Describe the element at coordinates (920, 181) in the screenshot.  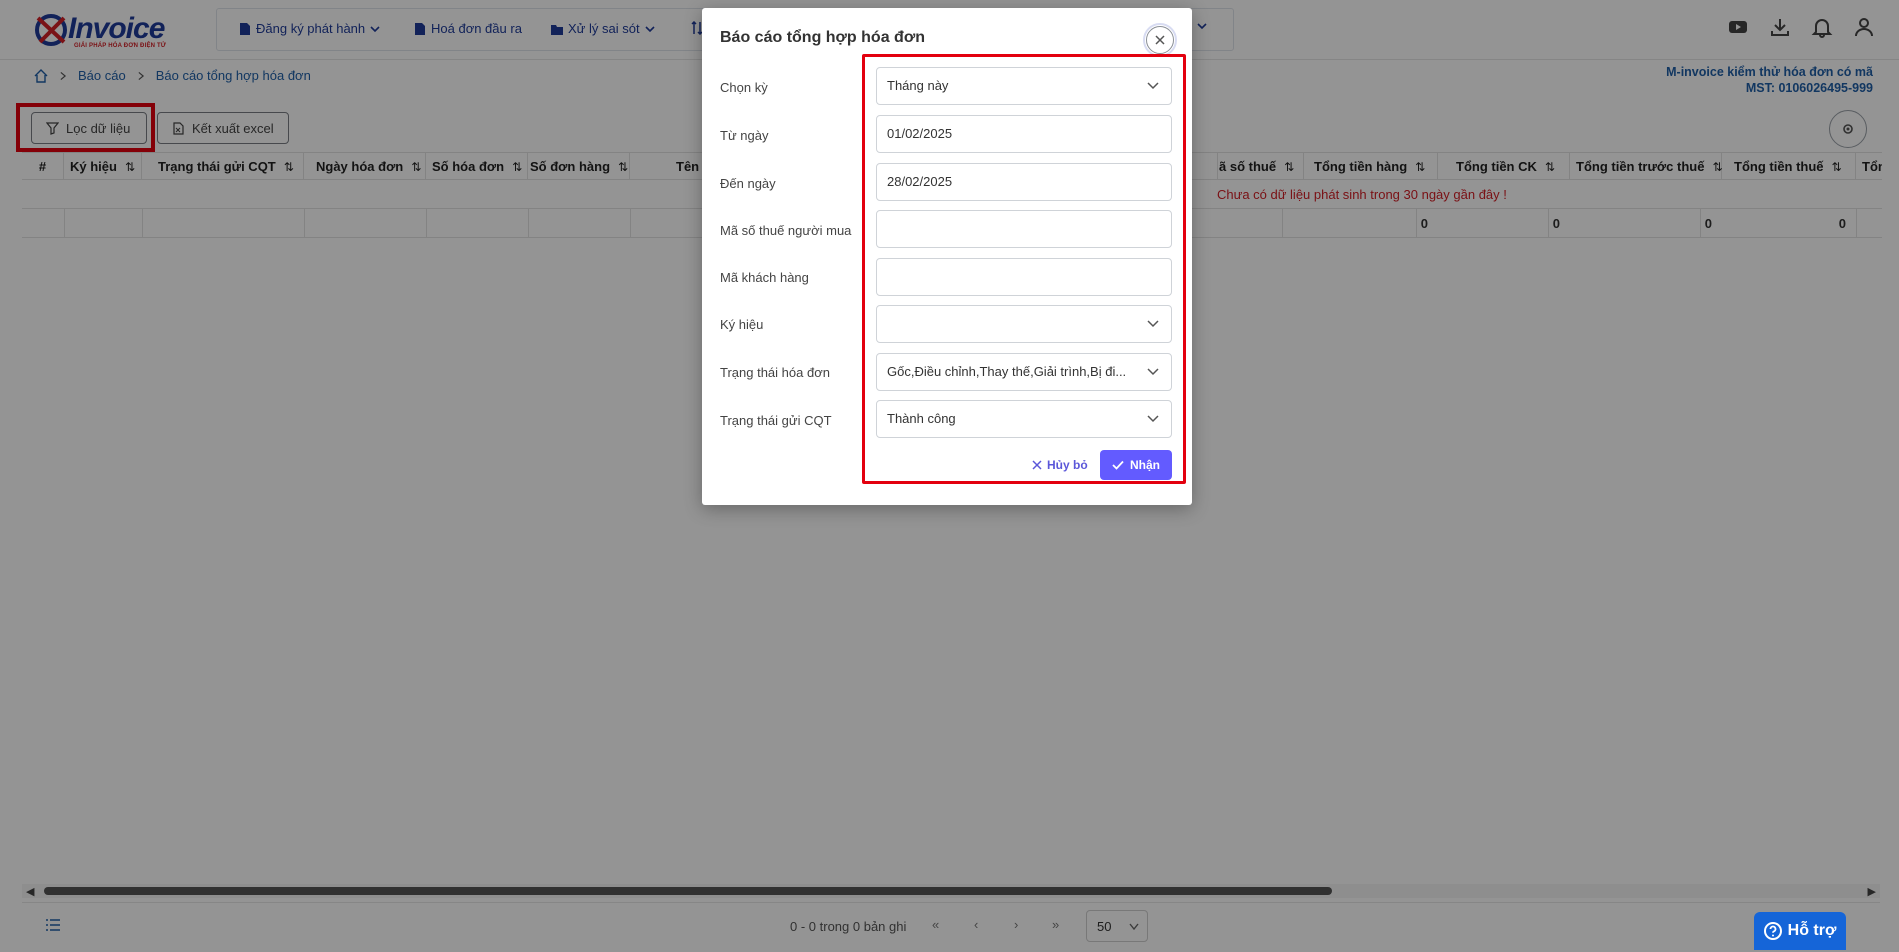
I see `to-date-value: 28/02/2025` at that location.